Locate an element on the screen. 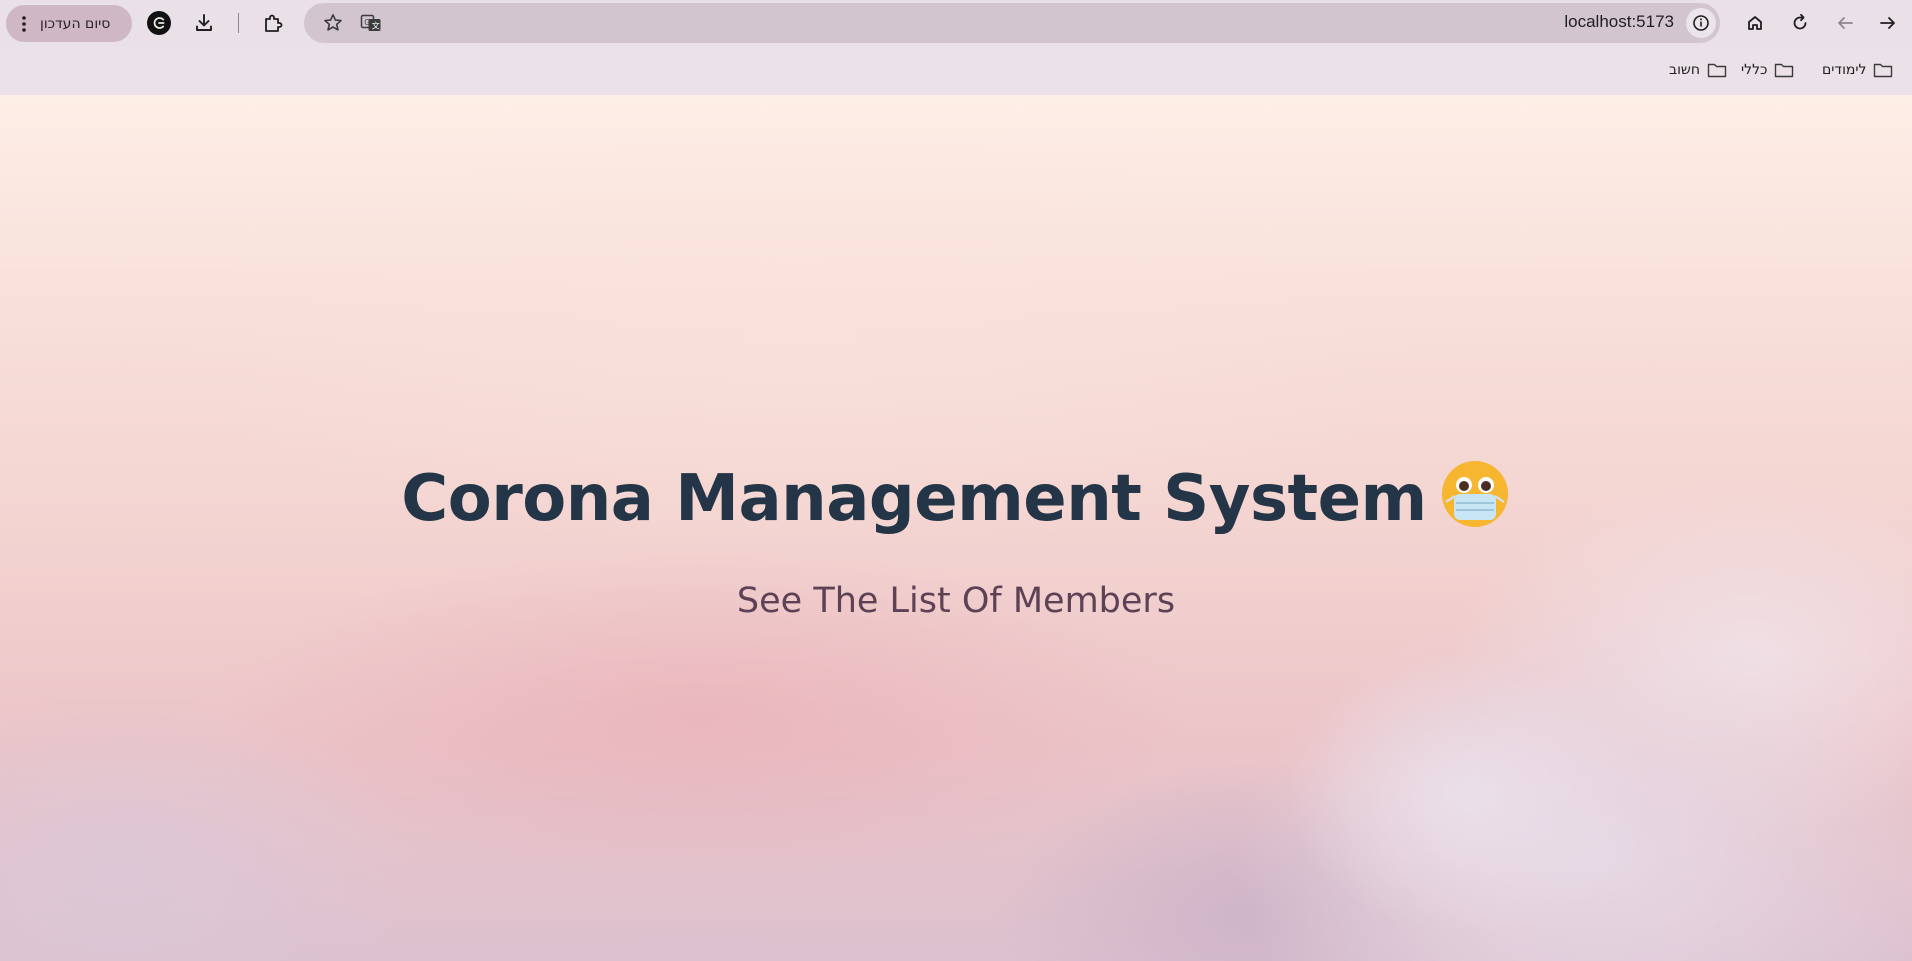 The height and width of the screenshot is (961, 1912). face-with-medical-mask-icon is located at coordinates (1475, 503).